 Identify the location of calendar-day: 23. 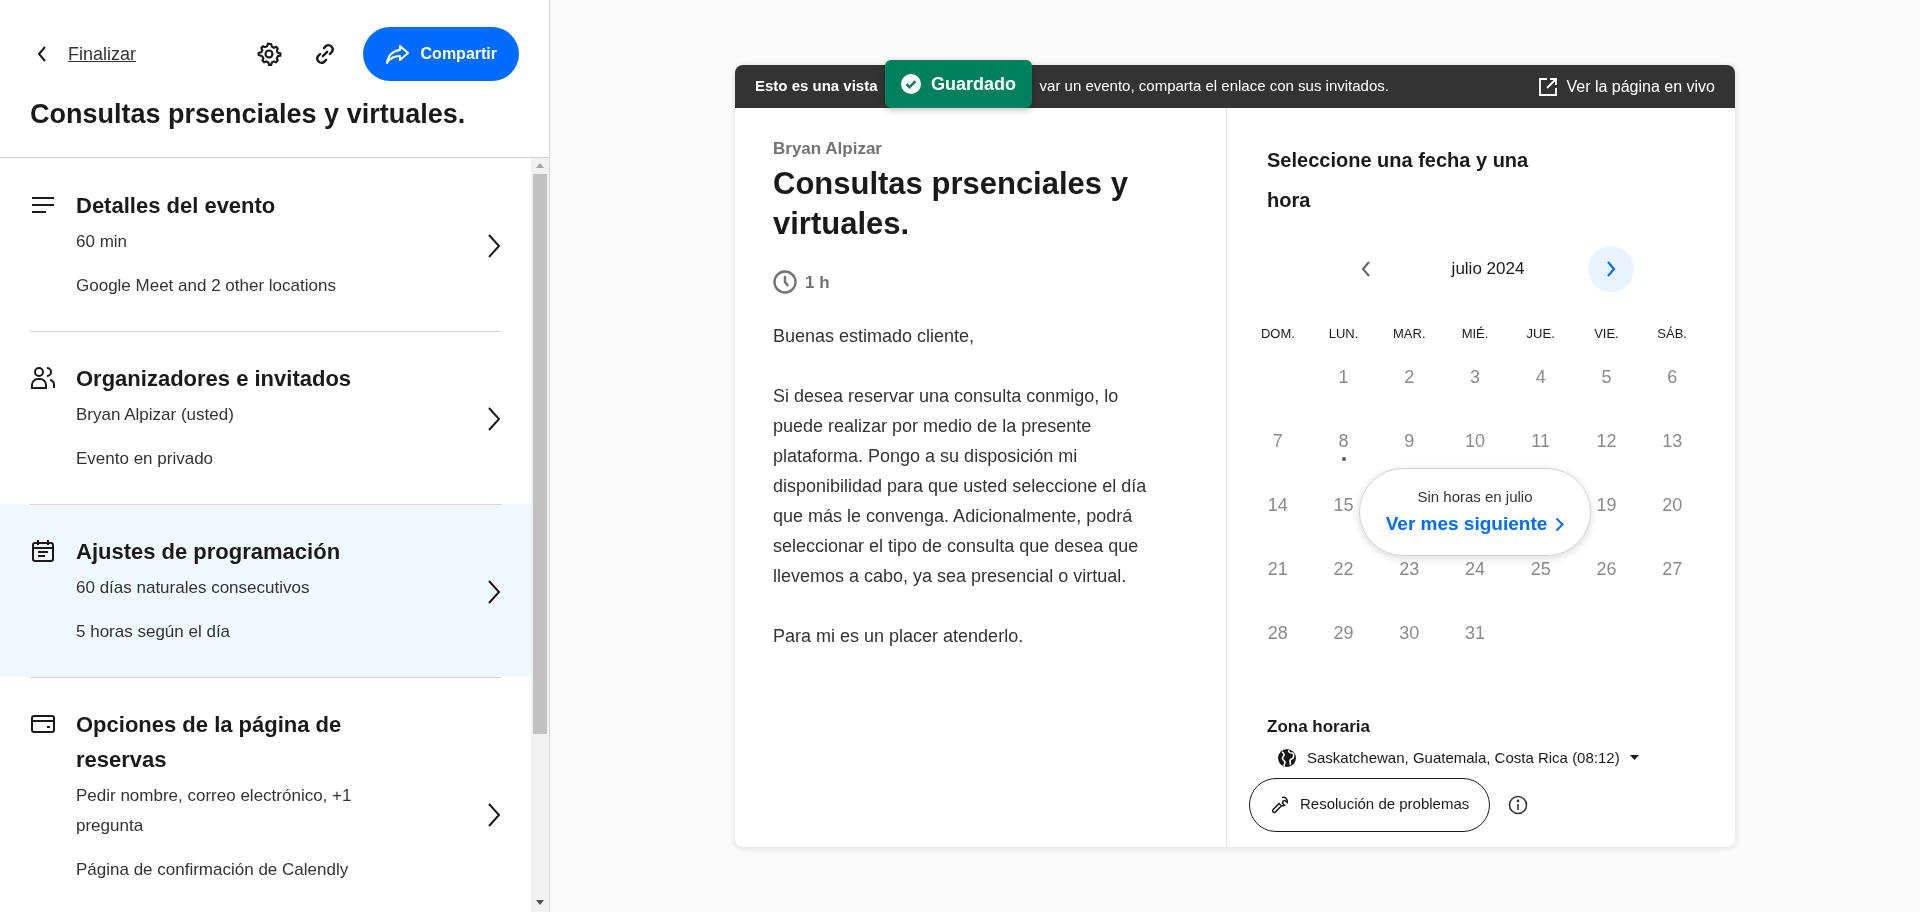
(1409, 569).